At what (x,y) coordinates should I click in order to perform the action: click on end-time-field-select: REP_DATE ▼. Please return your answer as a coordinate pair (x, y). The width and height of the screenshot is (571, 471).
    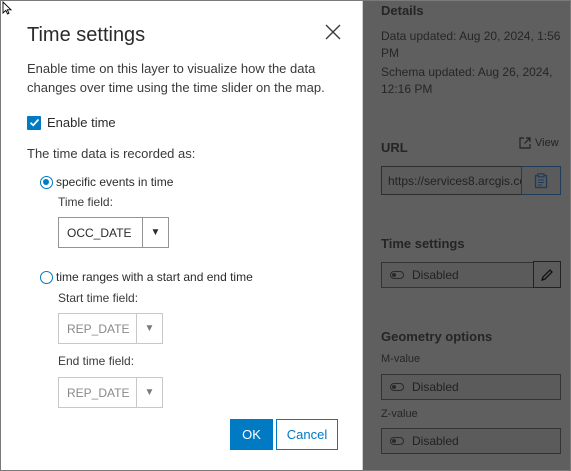
    Looking at the image, I should click on (110, 392).